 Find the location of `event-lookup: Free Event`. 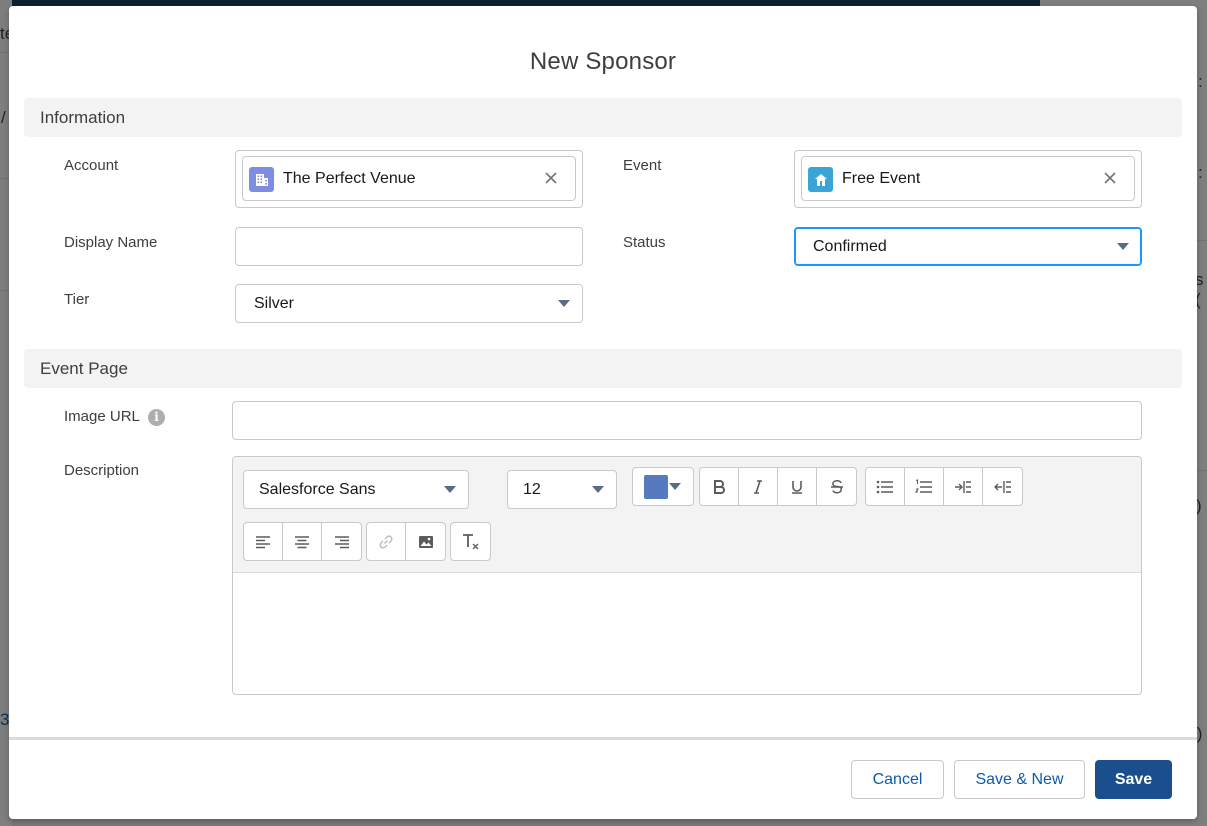

event-lookup: Free Event is located at coordinates (968, 179).